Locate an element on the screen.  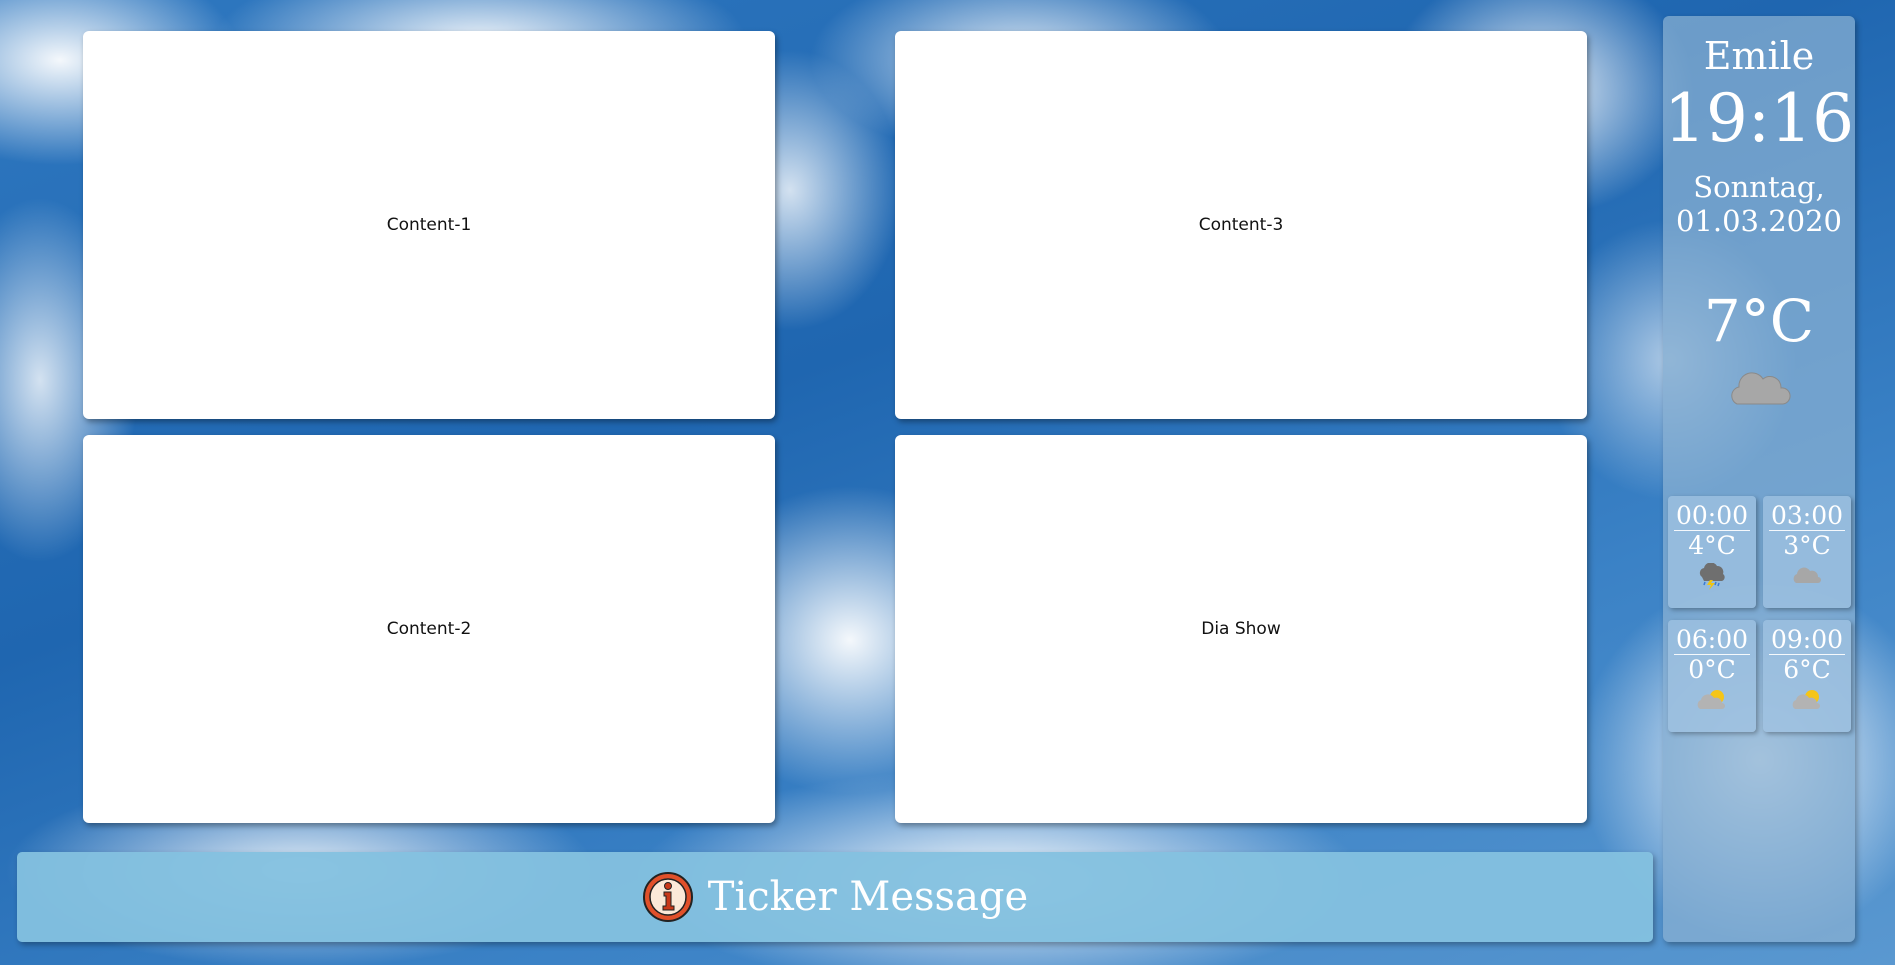
ticker-bar: Ticker Message is located at coordinates (835, 897).